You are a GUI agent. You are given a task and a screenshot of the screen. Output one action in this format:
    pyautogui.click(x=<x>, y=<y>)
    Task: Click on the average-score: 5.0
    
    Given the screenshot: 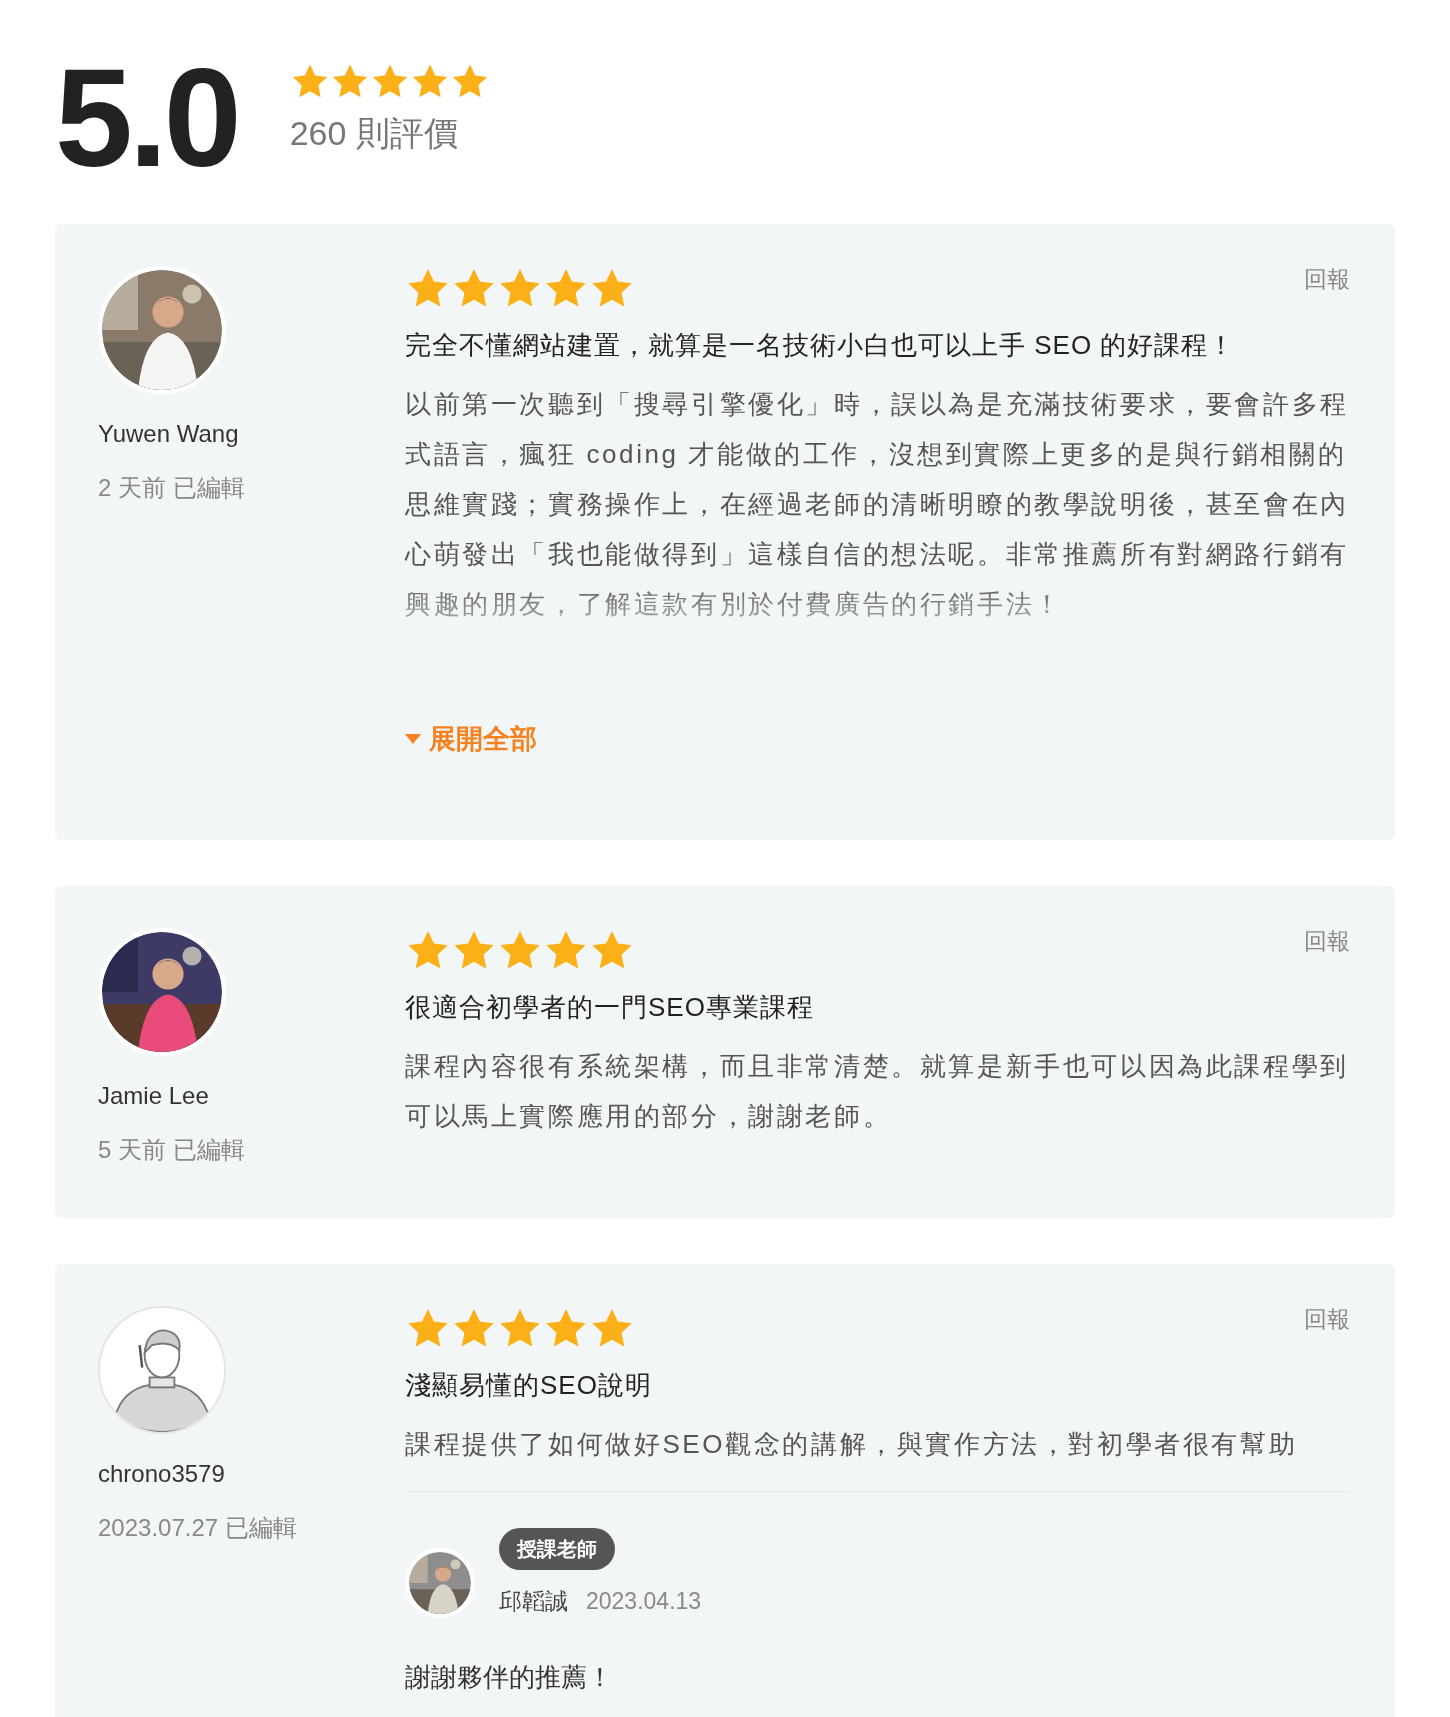 What is the action you would take?
    pyautogui.click(x=146, y=118)
    